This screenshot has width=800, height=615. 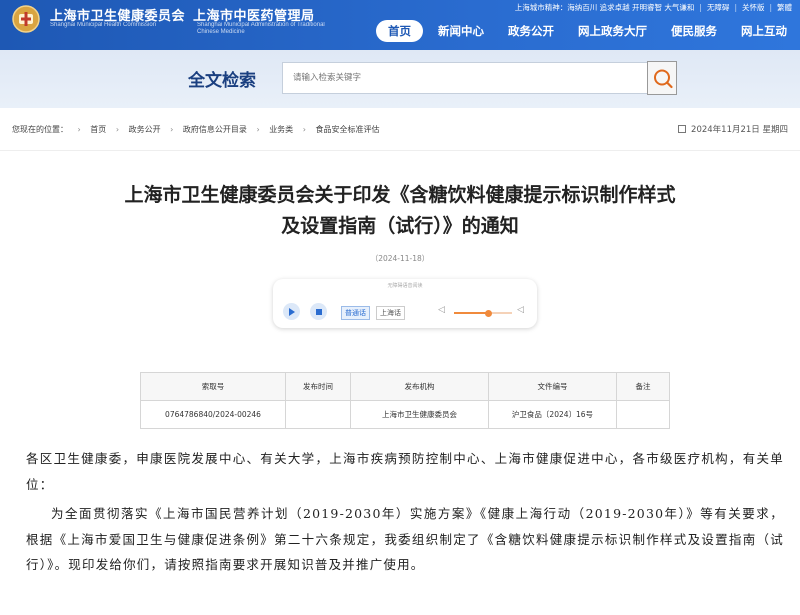 What do you see at coordinates (612, 31) in the screenshot?
I see `nav-online-service-hall: 网上政务大厅` at bounding box center [612, 31].